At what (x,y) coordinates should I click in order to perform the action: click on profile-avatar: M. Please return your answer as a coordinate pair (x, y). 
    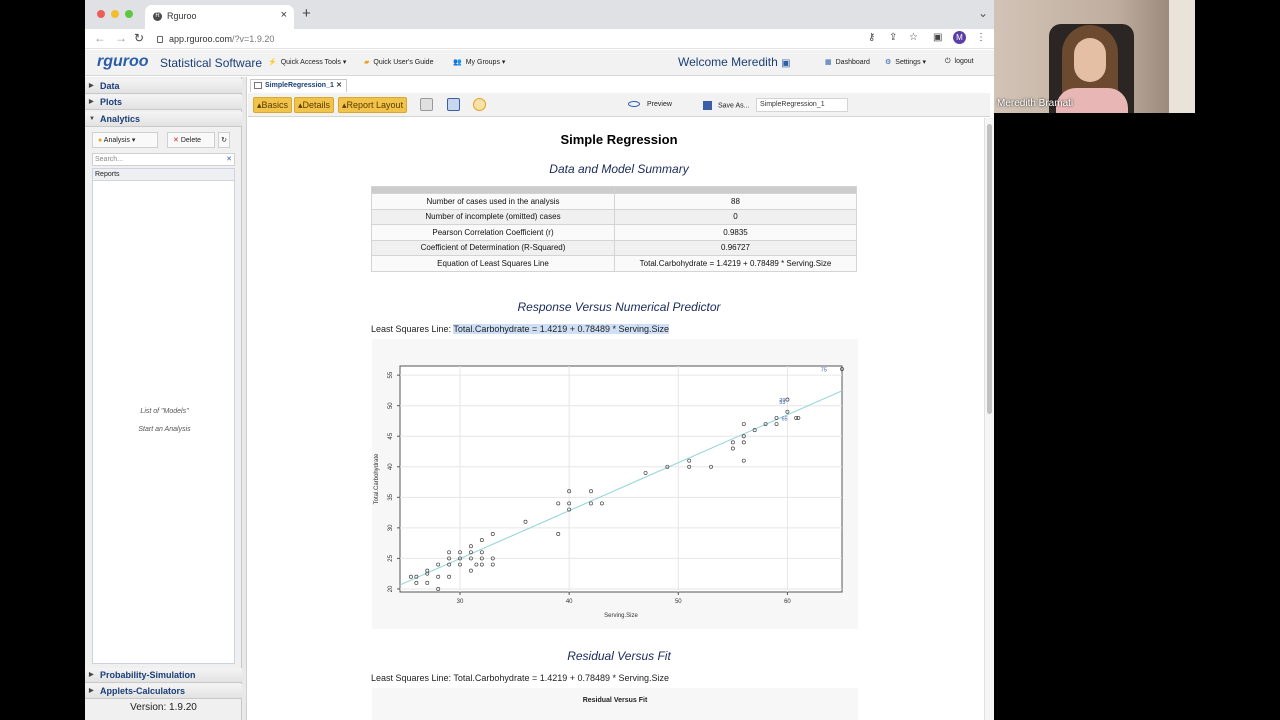
    Looking at the image, I should click on (959, 37).